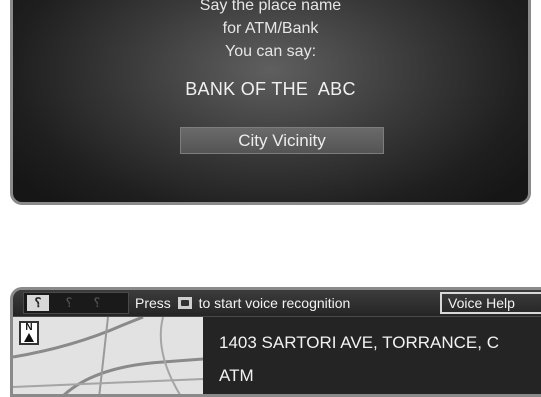 The height and width of the screenshot is (397, 541). I want to click on north-compass-icon: N, so click(29, 333).